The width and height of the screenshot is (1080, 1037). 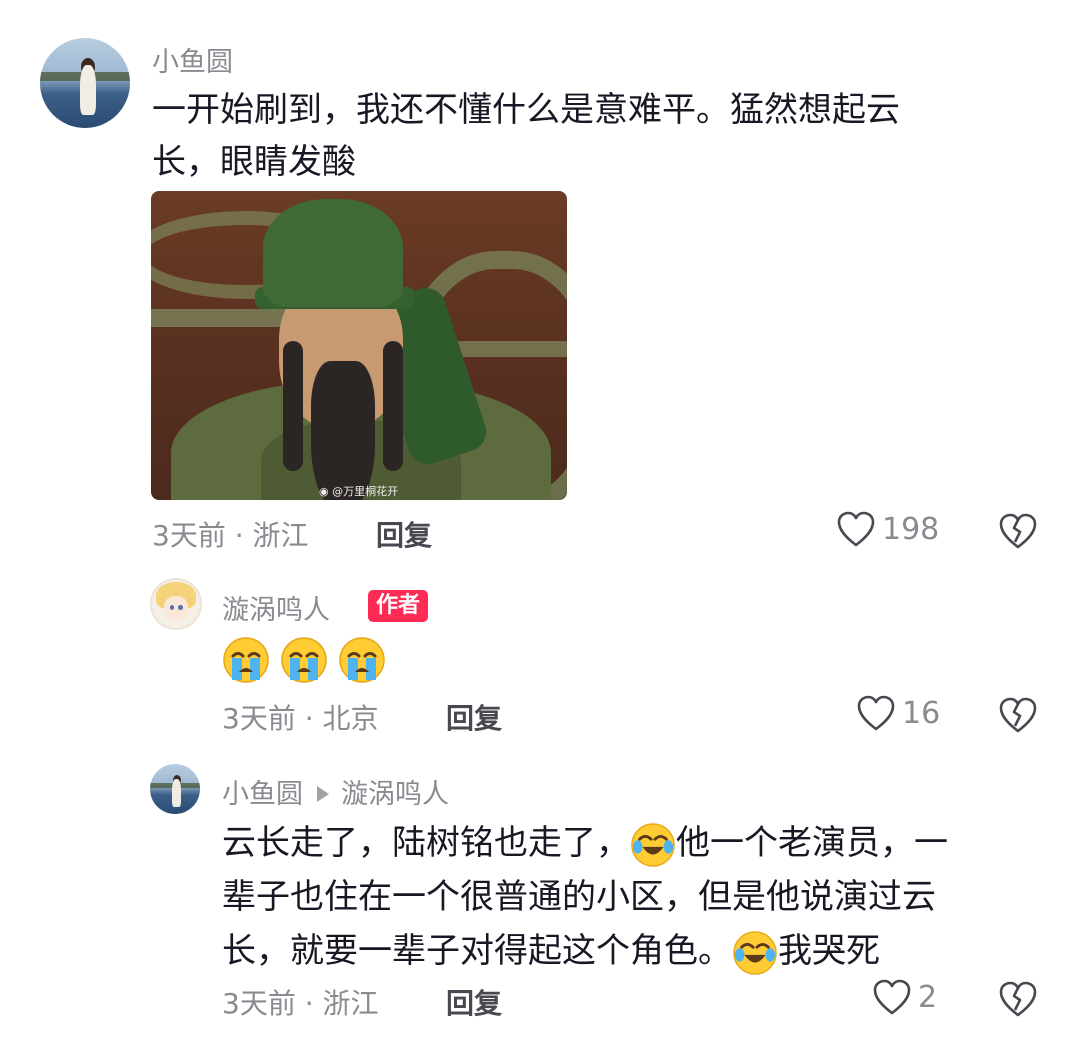 What do you see at coordinates (335, 791) in the screenshot?
I see `comment-username-line: 小鱼圆 漩涡鸣人` at bounding box center [335, 791].